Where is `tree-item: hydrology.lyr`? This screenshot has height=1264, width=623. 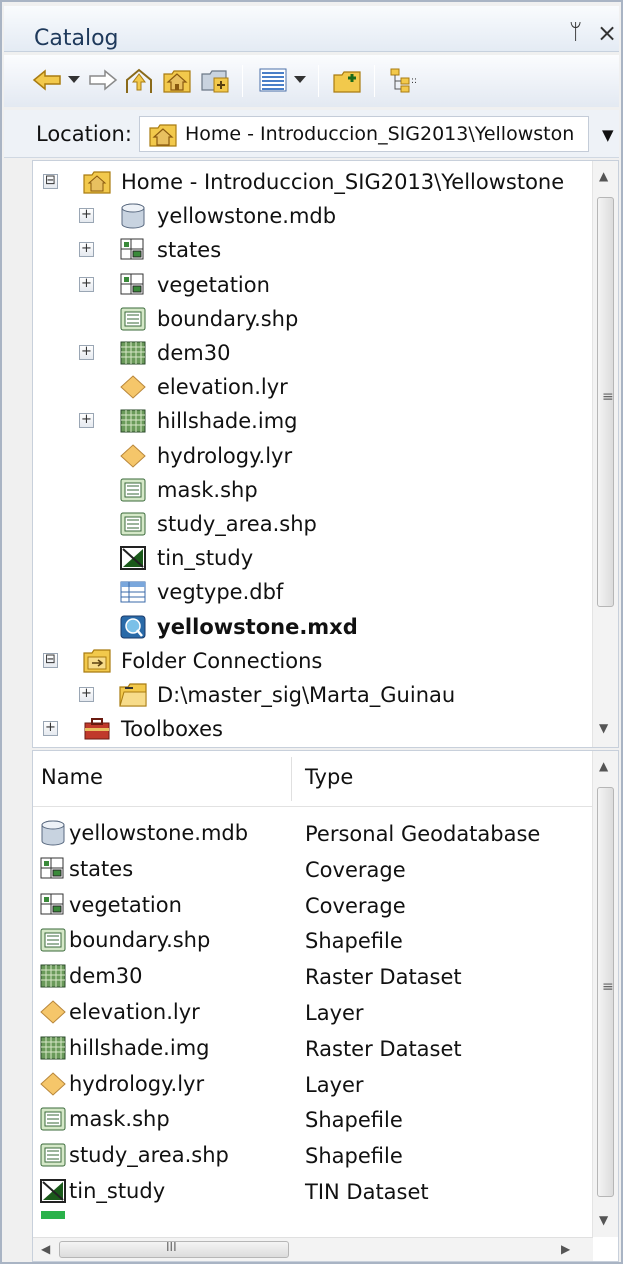
tree-item: hydrology.lyr is located at coordinates (205, 456).